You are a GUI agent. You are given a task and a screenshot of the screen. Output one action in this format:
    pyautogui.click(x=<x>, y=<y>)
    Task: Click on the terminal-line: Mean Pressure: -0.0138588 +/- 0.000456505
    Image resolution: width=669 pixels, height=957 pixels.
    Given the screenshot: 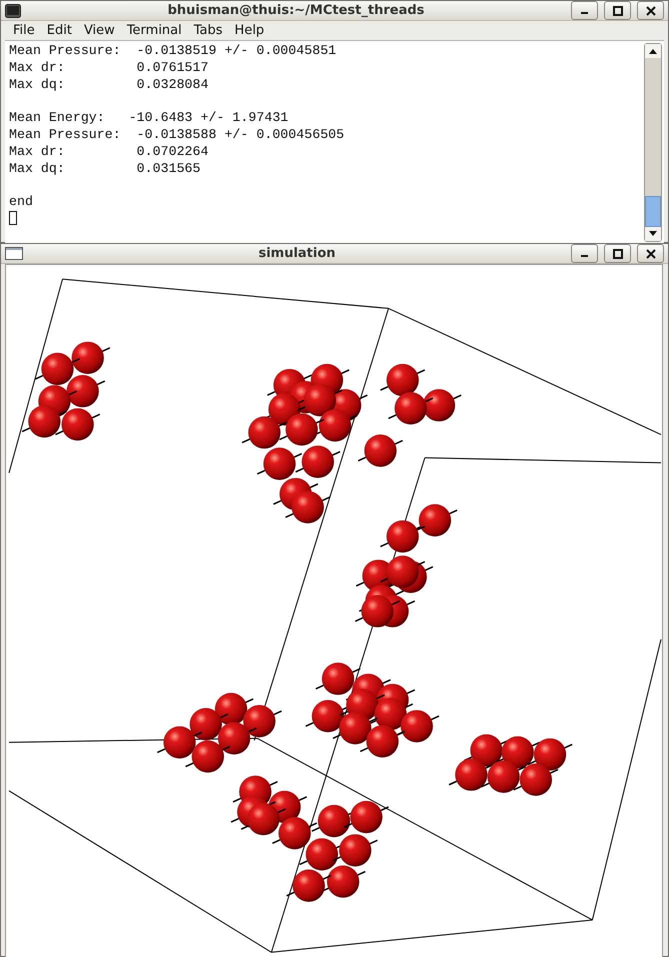 What is the action you would take?
    pyautogui.click(x=177, y=135)
    